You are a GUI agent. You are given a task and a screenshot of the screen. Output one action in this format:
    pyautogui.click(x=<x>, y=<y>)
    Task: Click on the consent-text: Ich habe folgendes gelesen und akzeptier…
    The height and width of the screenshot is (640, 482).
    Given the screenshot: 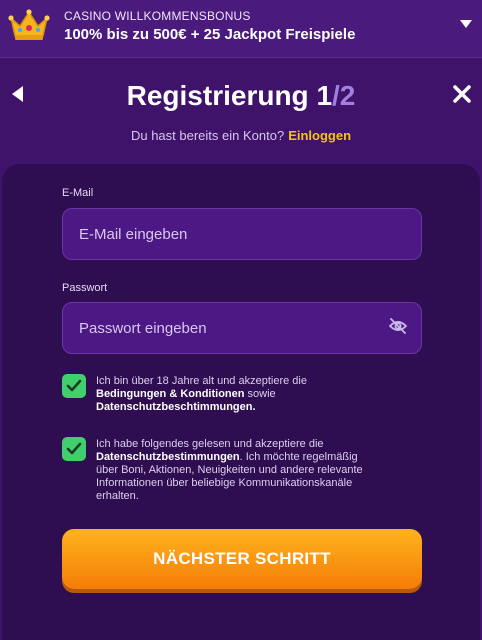 What is the action you would take?
    pyautogui.click(x=210, y=444)
    